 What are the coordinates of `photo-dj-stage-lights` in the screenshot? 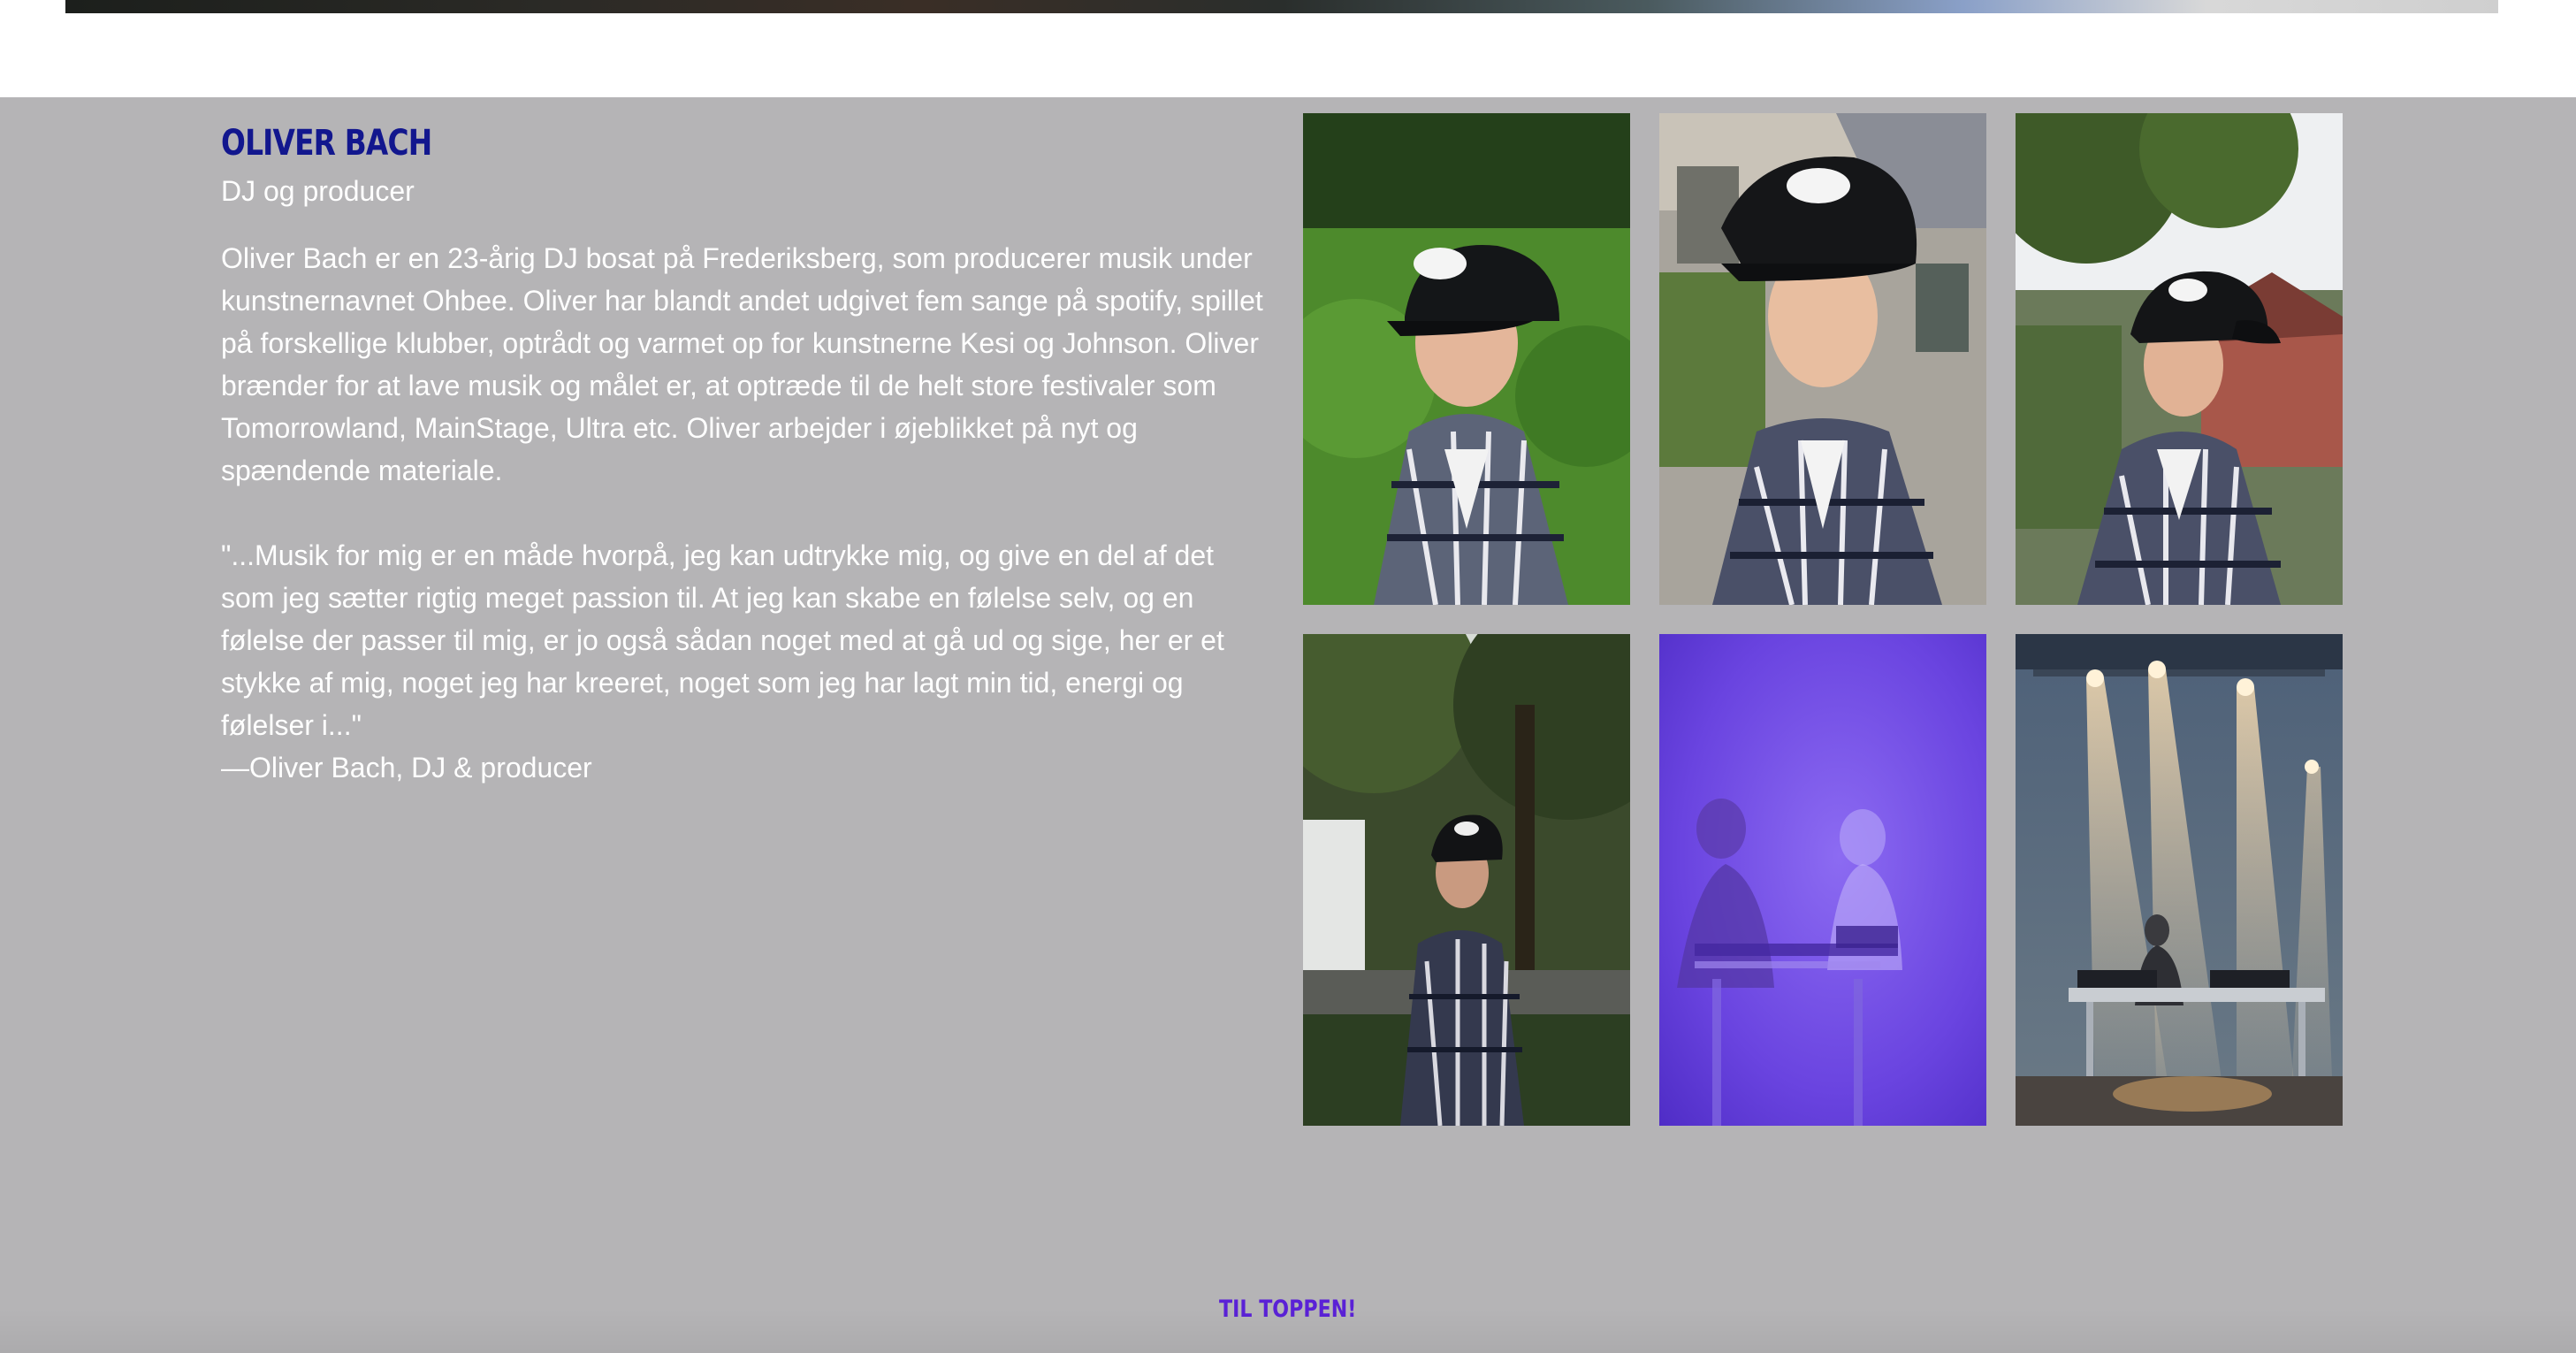 It's located at (2179, 880).